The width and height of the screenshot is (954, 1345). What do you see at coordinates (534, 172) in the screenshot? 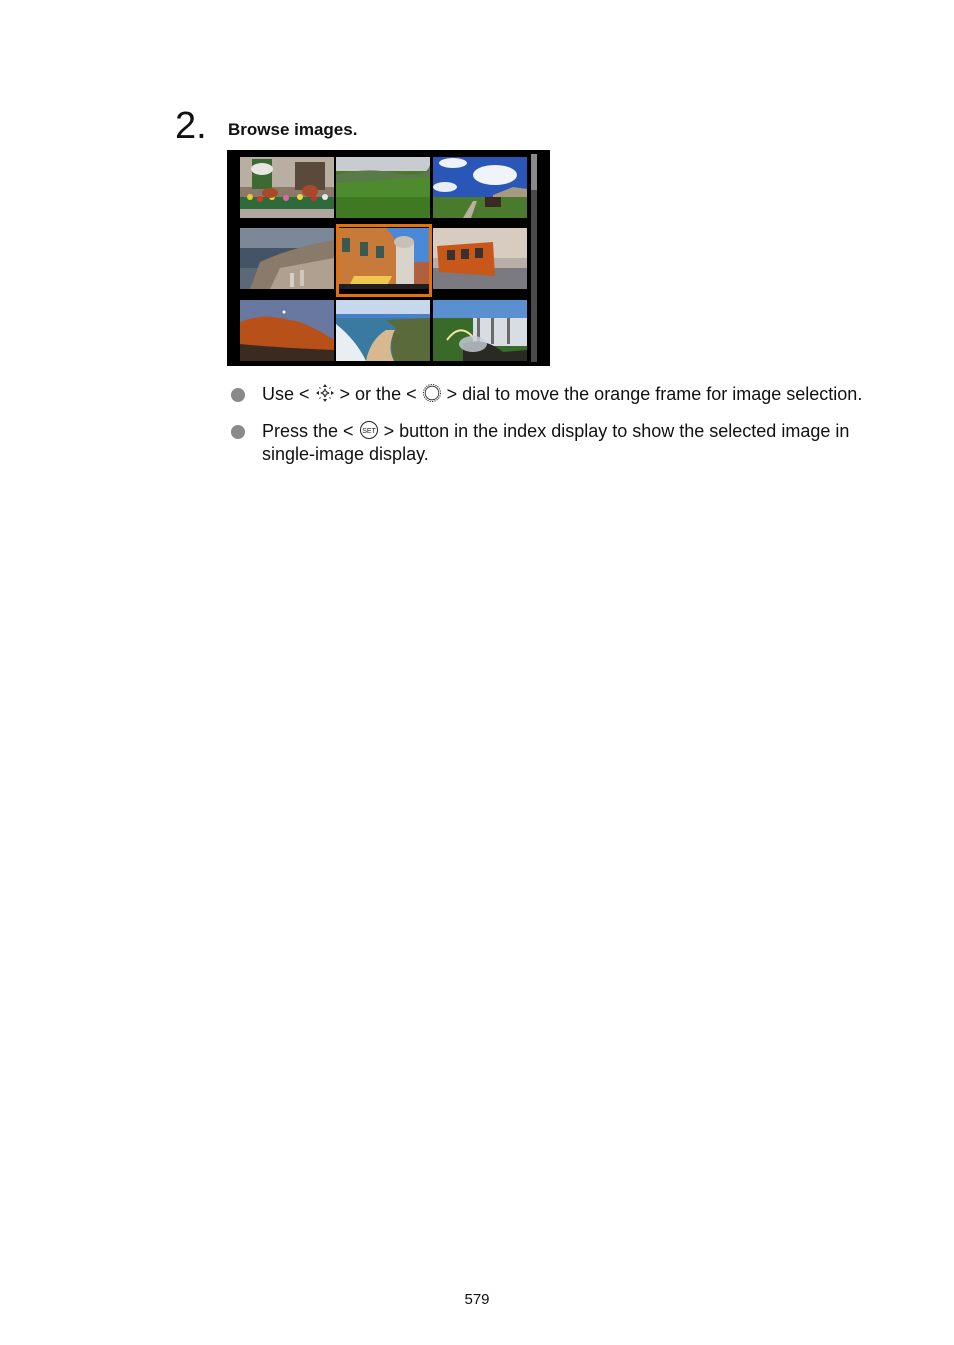
I see `scrollbar-thumb` at bounding box center [534, 172].